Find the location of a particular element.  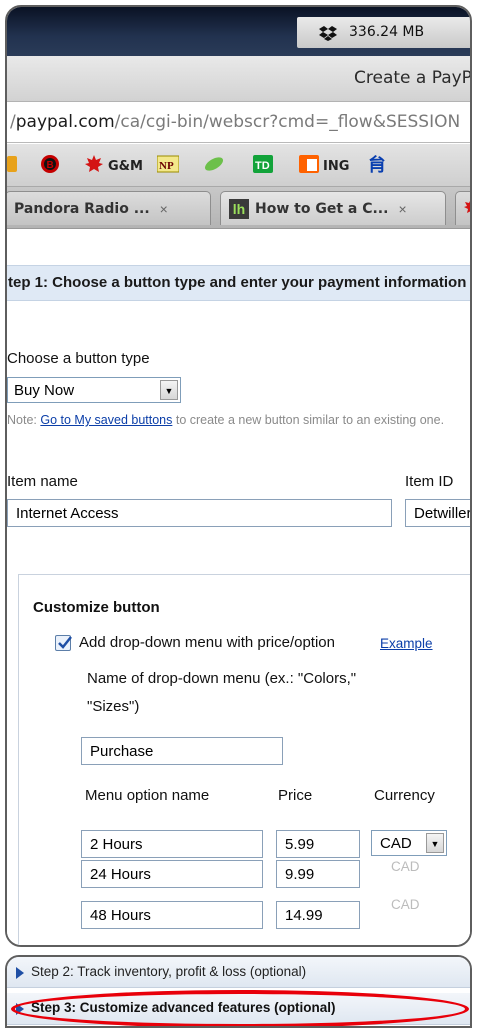

option-name-value: 2 Hours is located at coordinates (116, 844).